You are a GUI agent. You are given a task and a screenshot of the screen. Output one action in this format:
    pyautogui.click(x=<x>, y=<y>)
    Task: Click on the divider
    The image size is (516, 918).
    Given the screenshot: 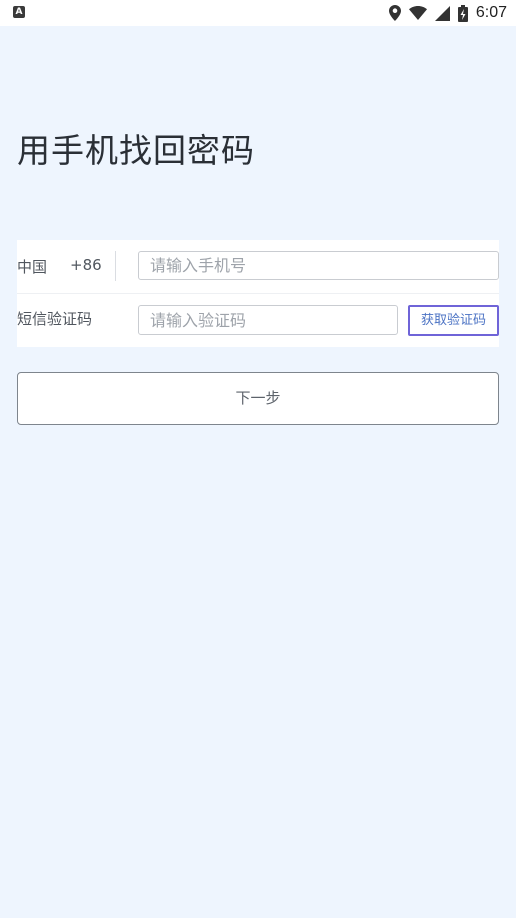 What is the action you would take?
    pyautogui.click(x=115, y=266)
    